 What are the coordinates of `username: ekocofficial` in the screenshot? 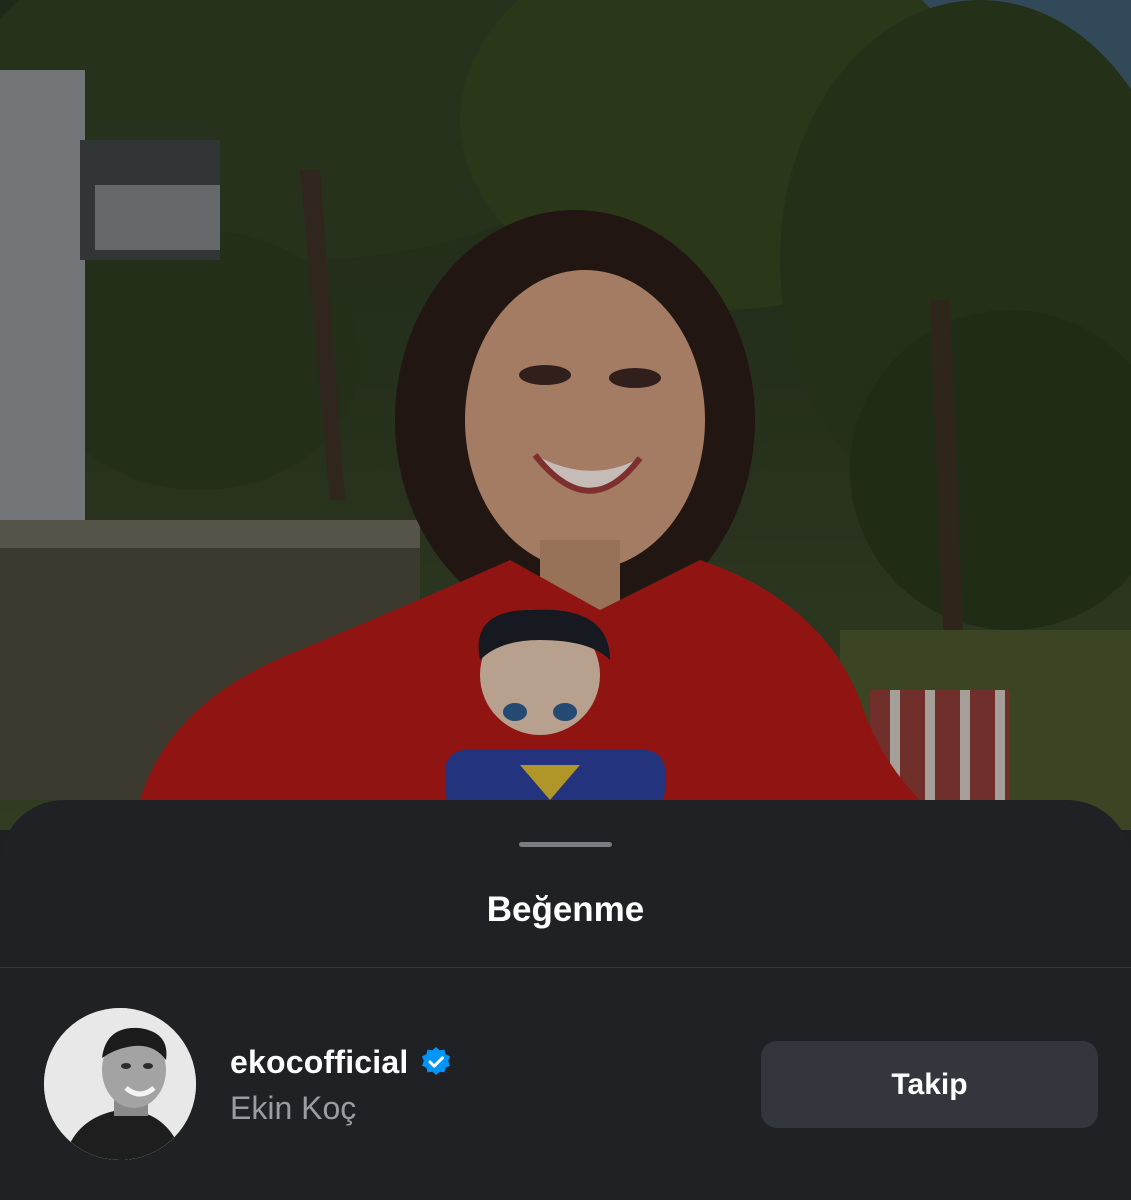 It's located at (319, 1062).